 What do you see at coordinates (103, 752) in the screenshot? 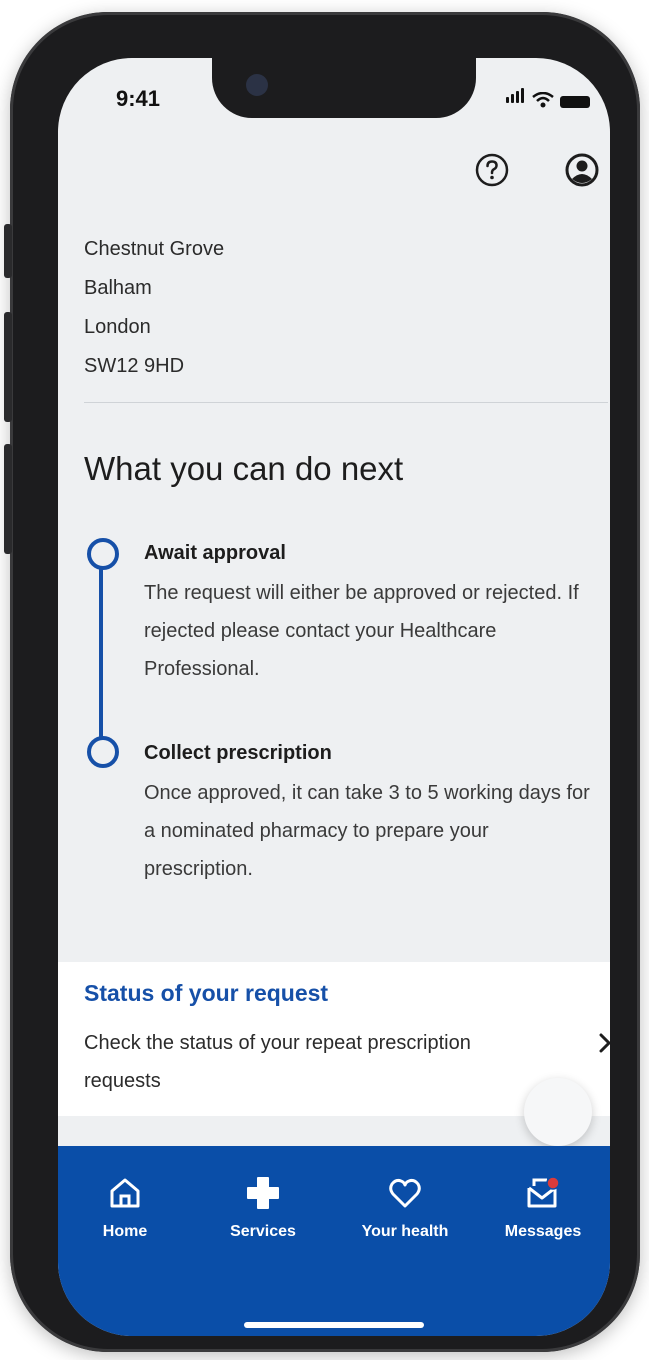
I see `timeline-step-2-marker` at bounding box center [103, 752].